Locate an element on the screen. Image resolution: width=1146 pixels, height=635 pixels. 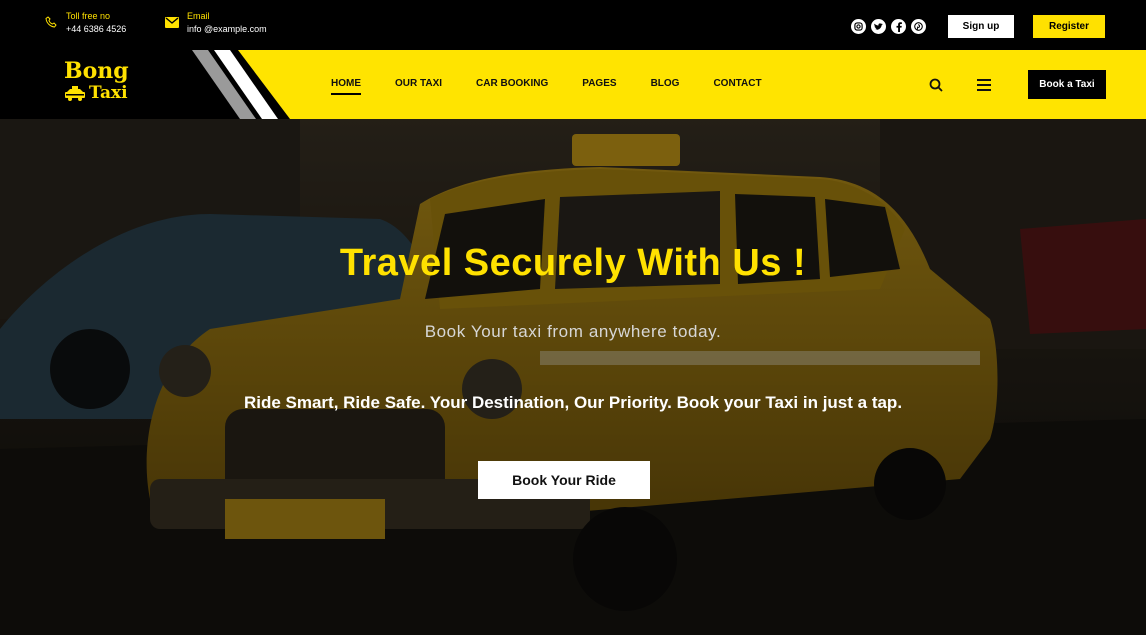
email-label: Email is located at coordinates (198, 16).